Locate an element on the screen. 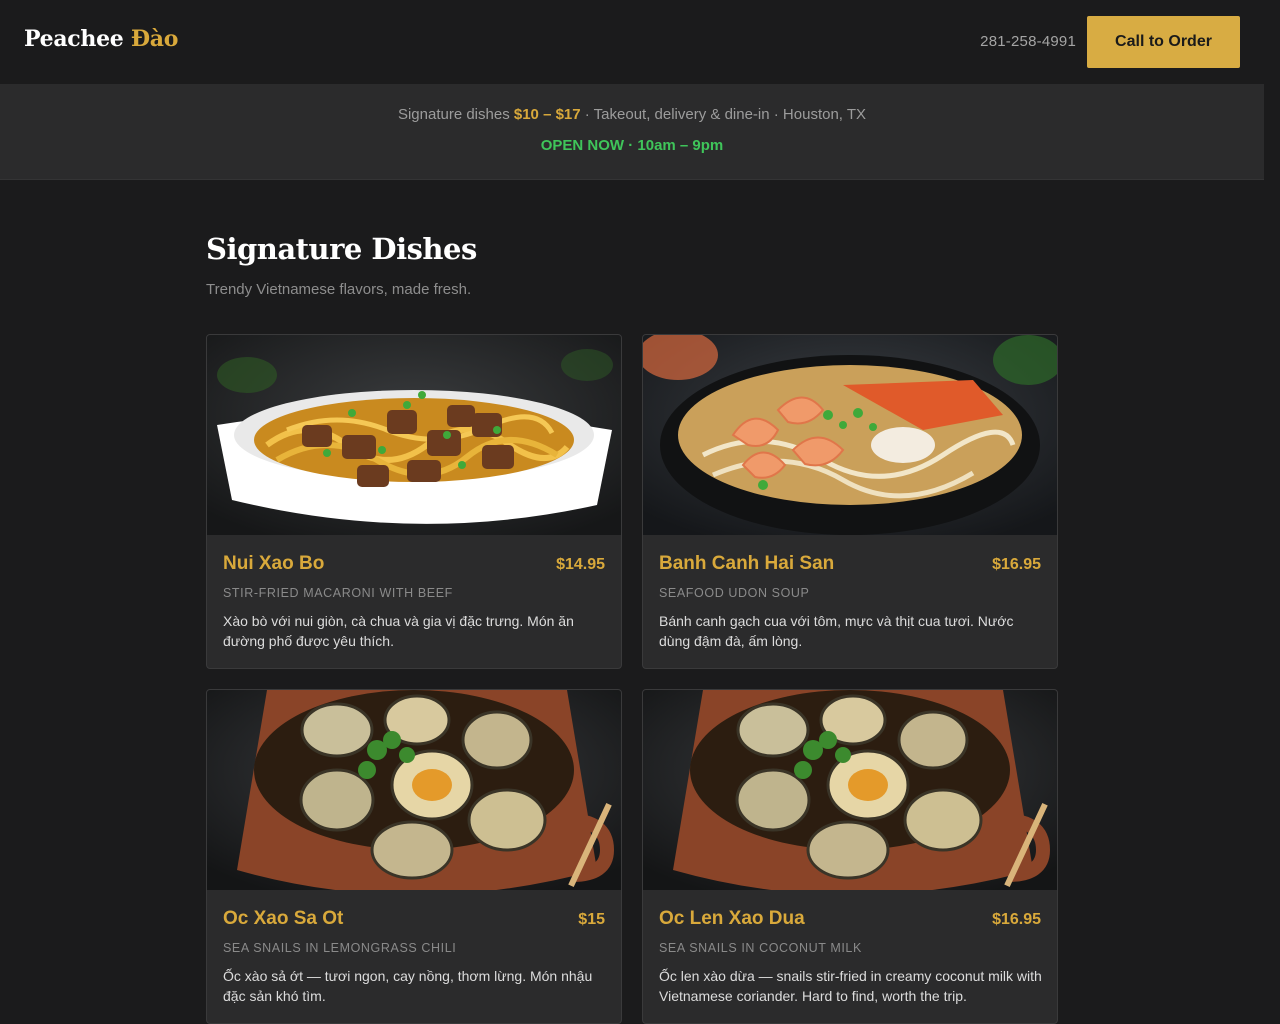  dish-subtitle: STIR-FRIED MACARONI WITH BEEF is located at coordinates (338, 593).